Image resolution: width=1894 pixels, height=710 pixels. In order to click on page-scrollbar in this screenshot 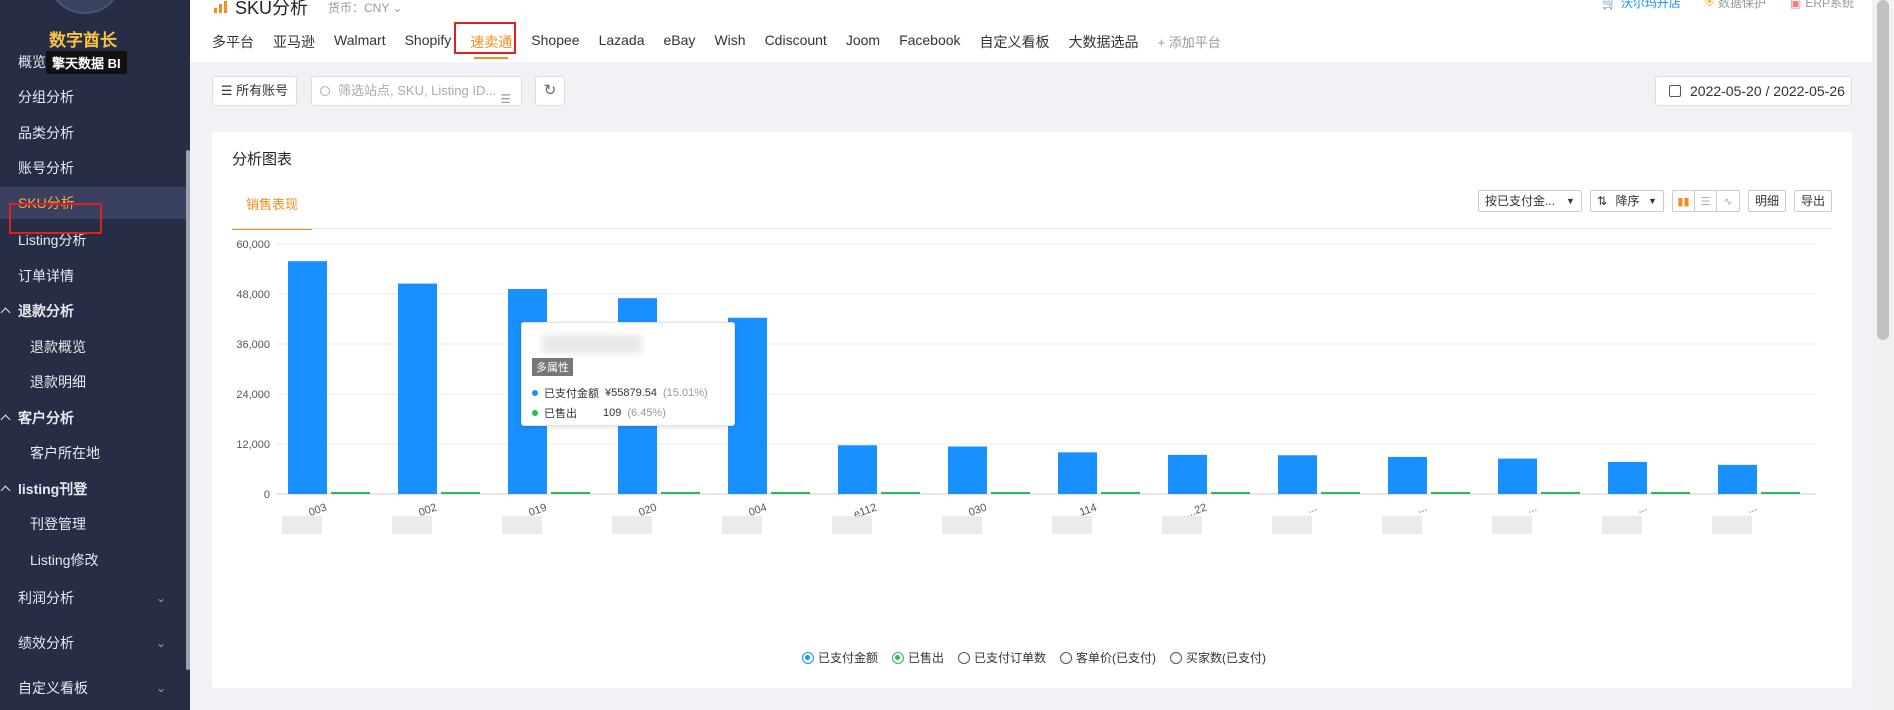, I will do `click(1883, 355)`.